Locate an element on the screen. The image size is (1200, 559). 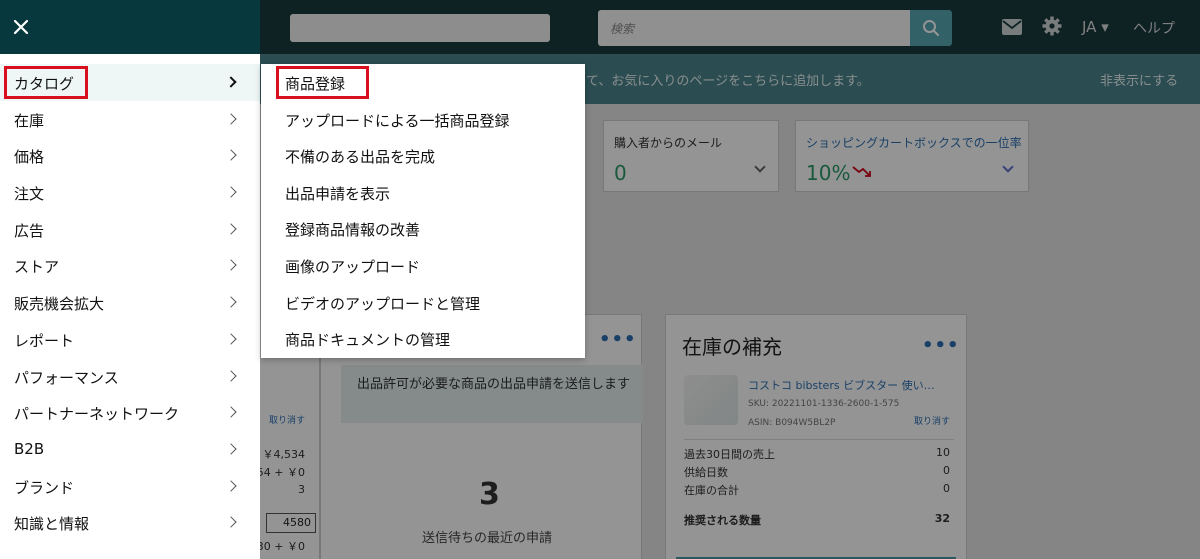
submenu-item-label: 出品申請を表示 is located at coordinates (338, 193).